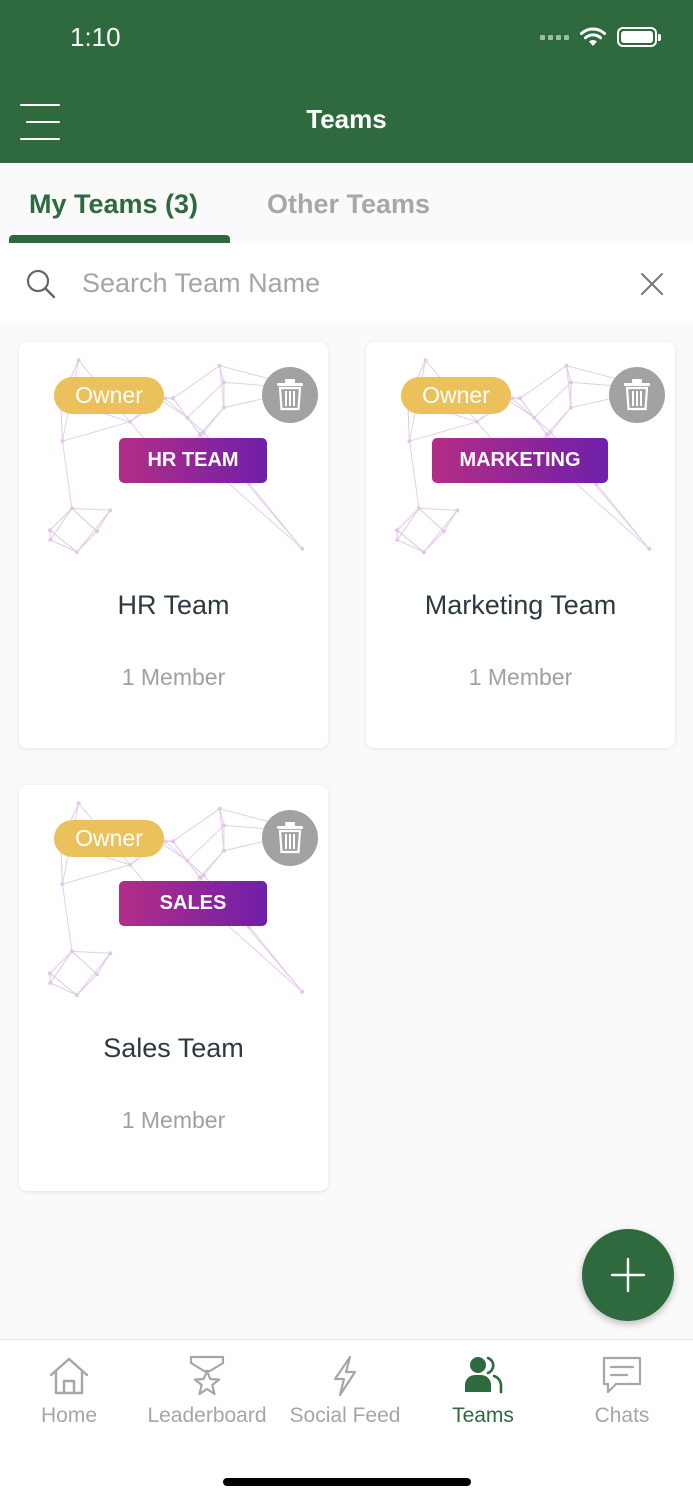 The image size is (693, 1500). What do you see at coordinates (69, 1376) in the screenshot?
I see `home-icon` at bounding box center [69, 1376].